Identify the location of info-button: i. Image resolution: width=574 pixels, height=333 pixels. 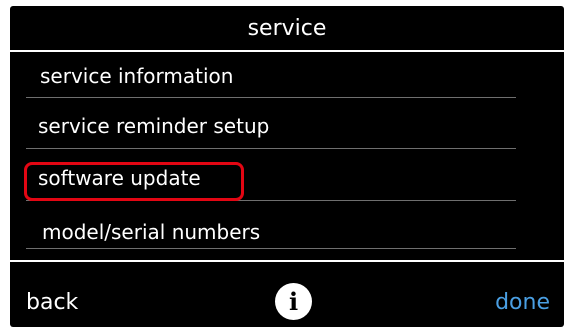
(293, 301).